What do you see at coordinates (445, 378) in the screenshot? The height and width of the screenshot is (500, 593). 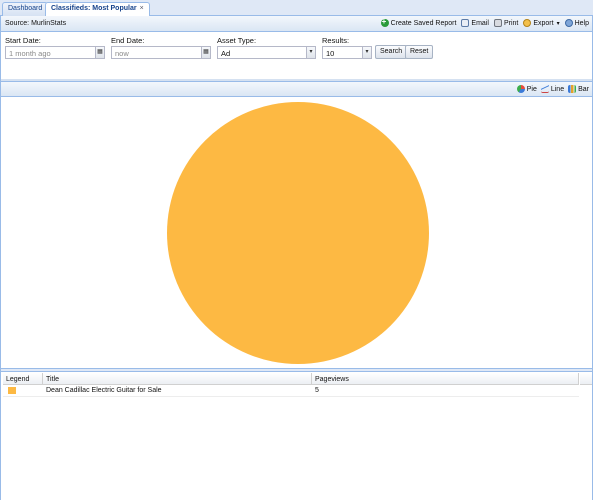 I see `column-header-pageviews: Pageviews` at bounding box center [445, 378].